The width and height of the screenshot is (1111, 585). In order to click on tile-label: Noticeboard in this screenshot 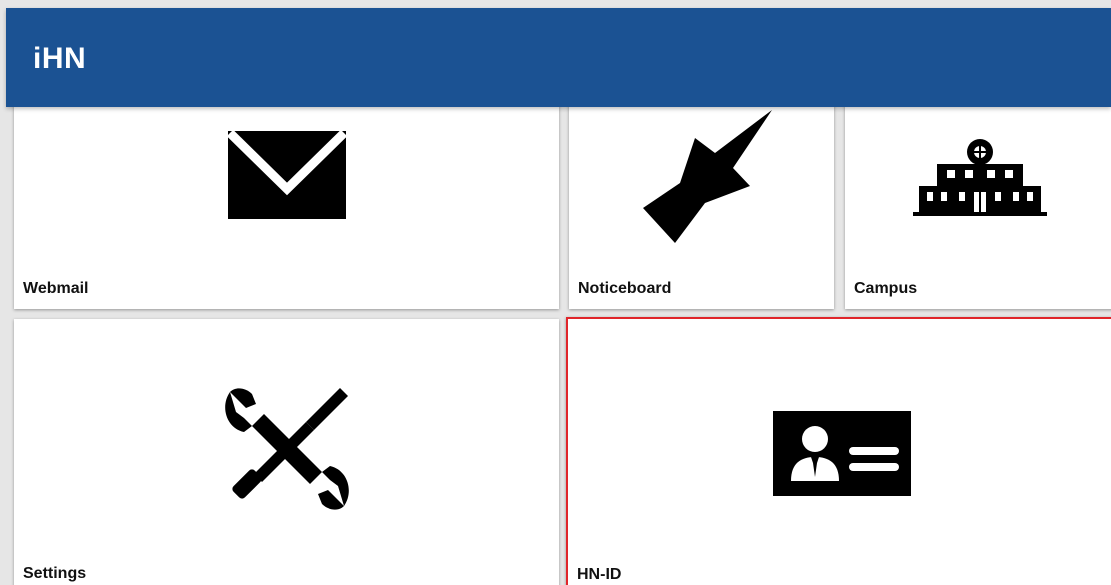, I will do `click(625, 288)`.